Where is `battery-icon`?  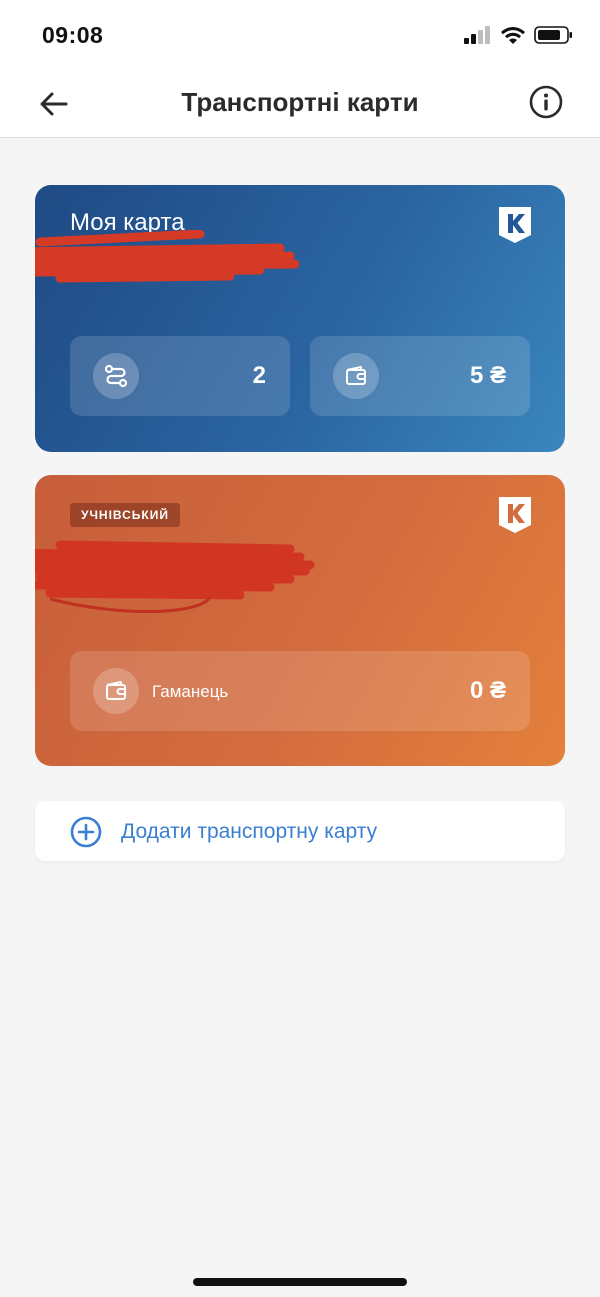
battery-icon is located at coordinates (553, 35).